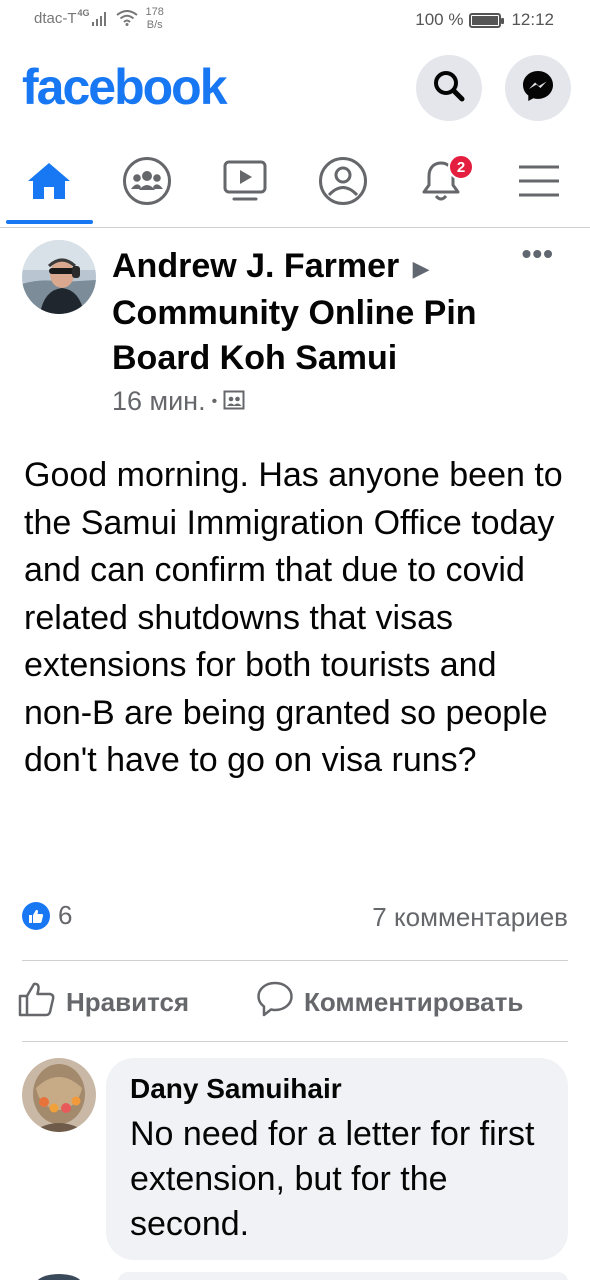  I want to click on facebook-logo: facebook, so click(125, 87).